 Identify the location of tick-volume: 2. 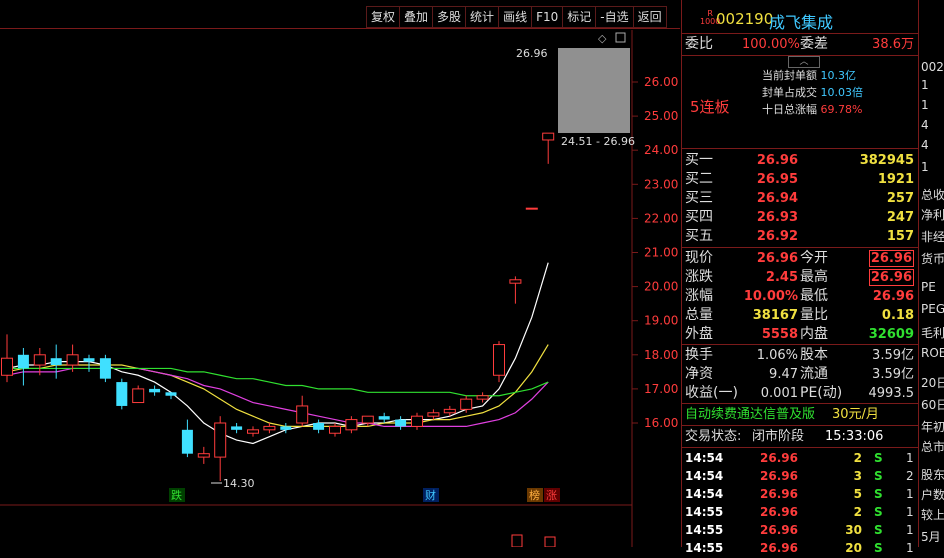
(857, 458).